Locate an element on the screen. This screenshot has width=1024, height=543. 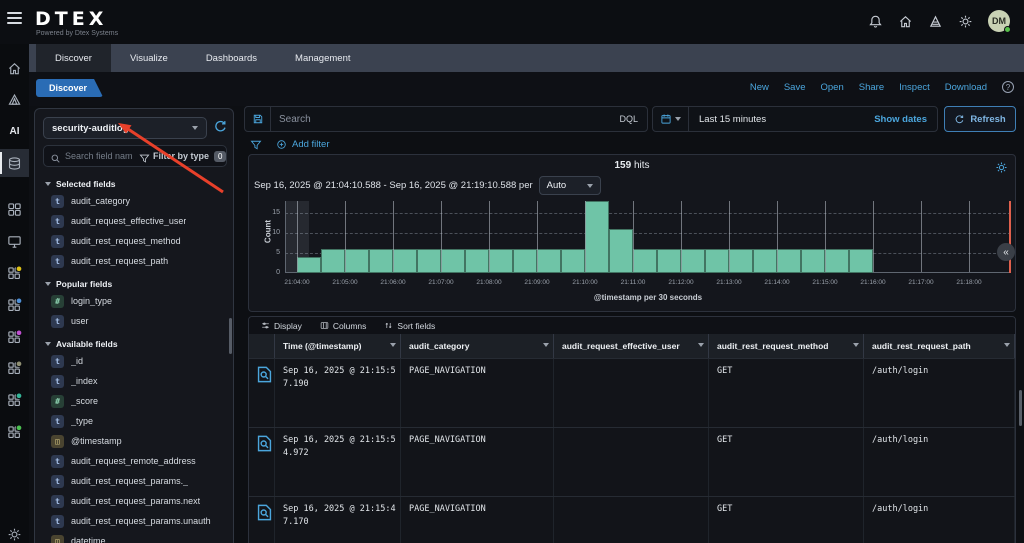
field-item: t audit_request_remote_address is located at coordinates (134, 461).